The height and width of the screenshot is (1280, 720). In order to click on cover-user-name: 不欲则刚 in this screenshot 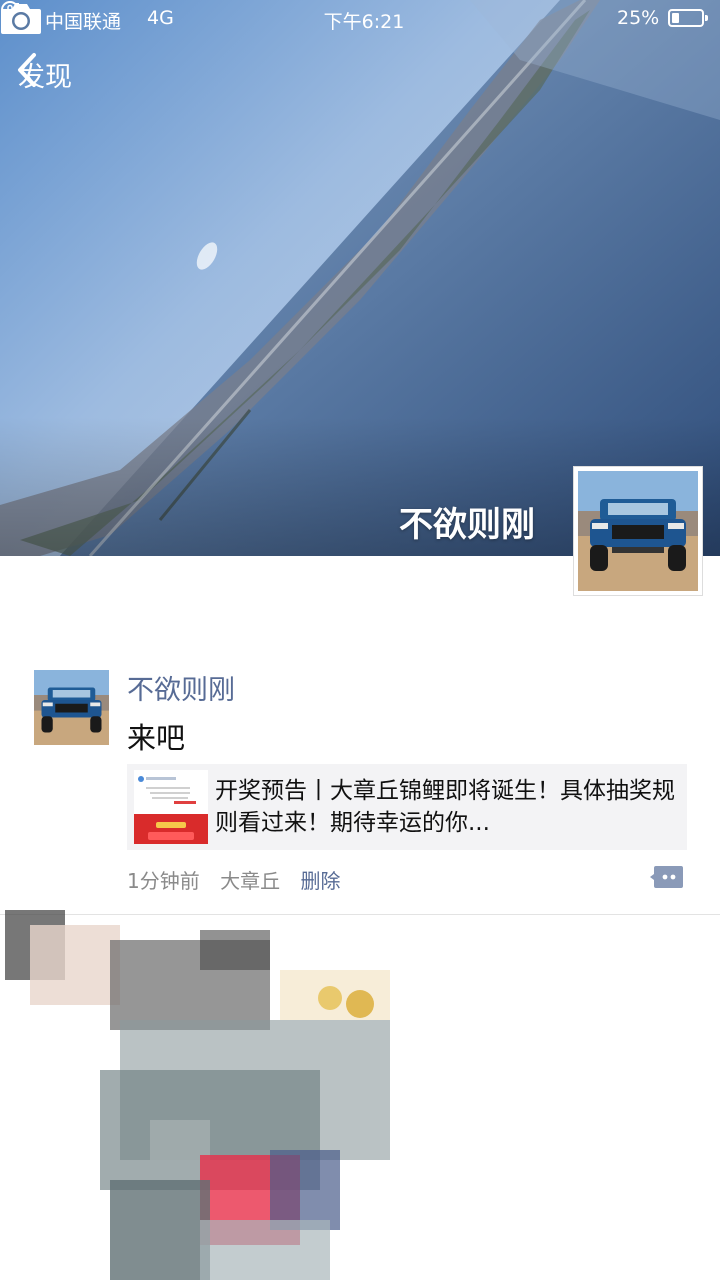, I will do `click(467, 525)`.